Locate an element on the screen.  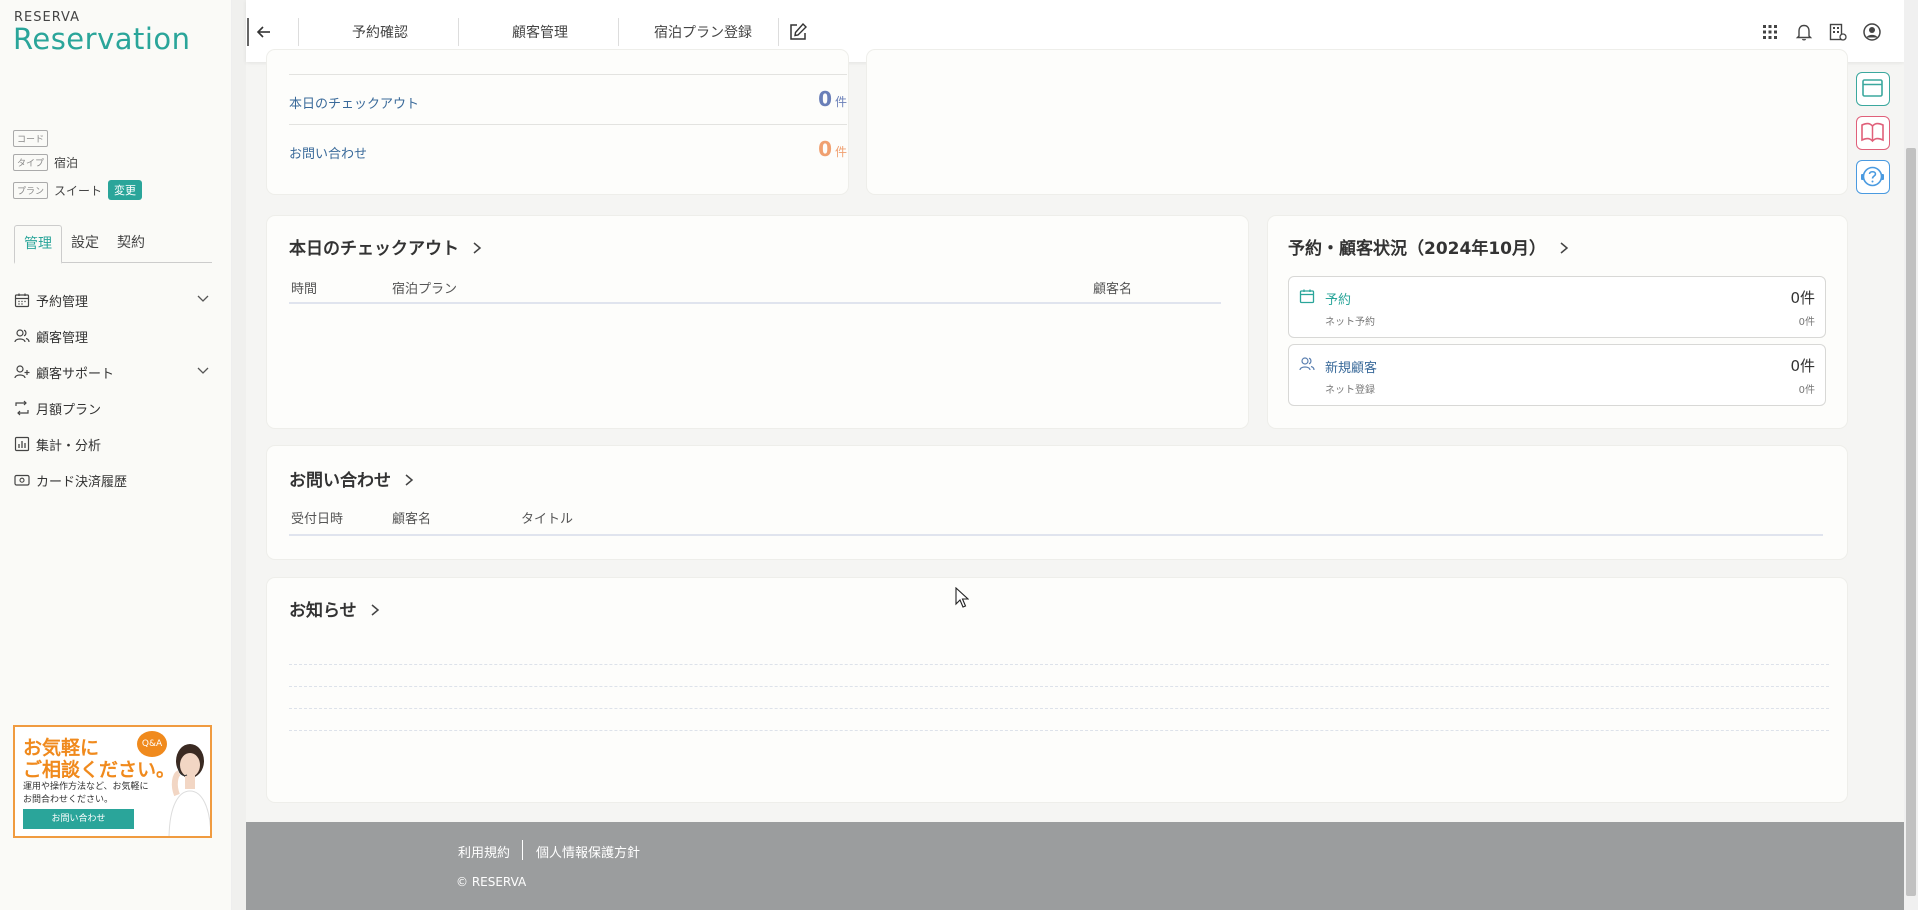
sidebar-item-customers: 顧客管理 is located at coordinates (114, 336).